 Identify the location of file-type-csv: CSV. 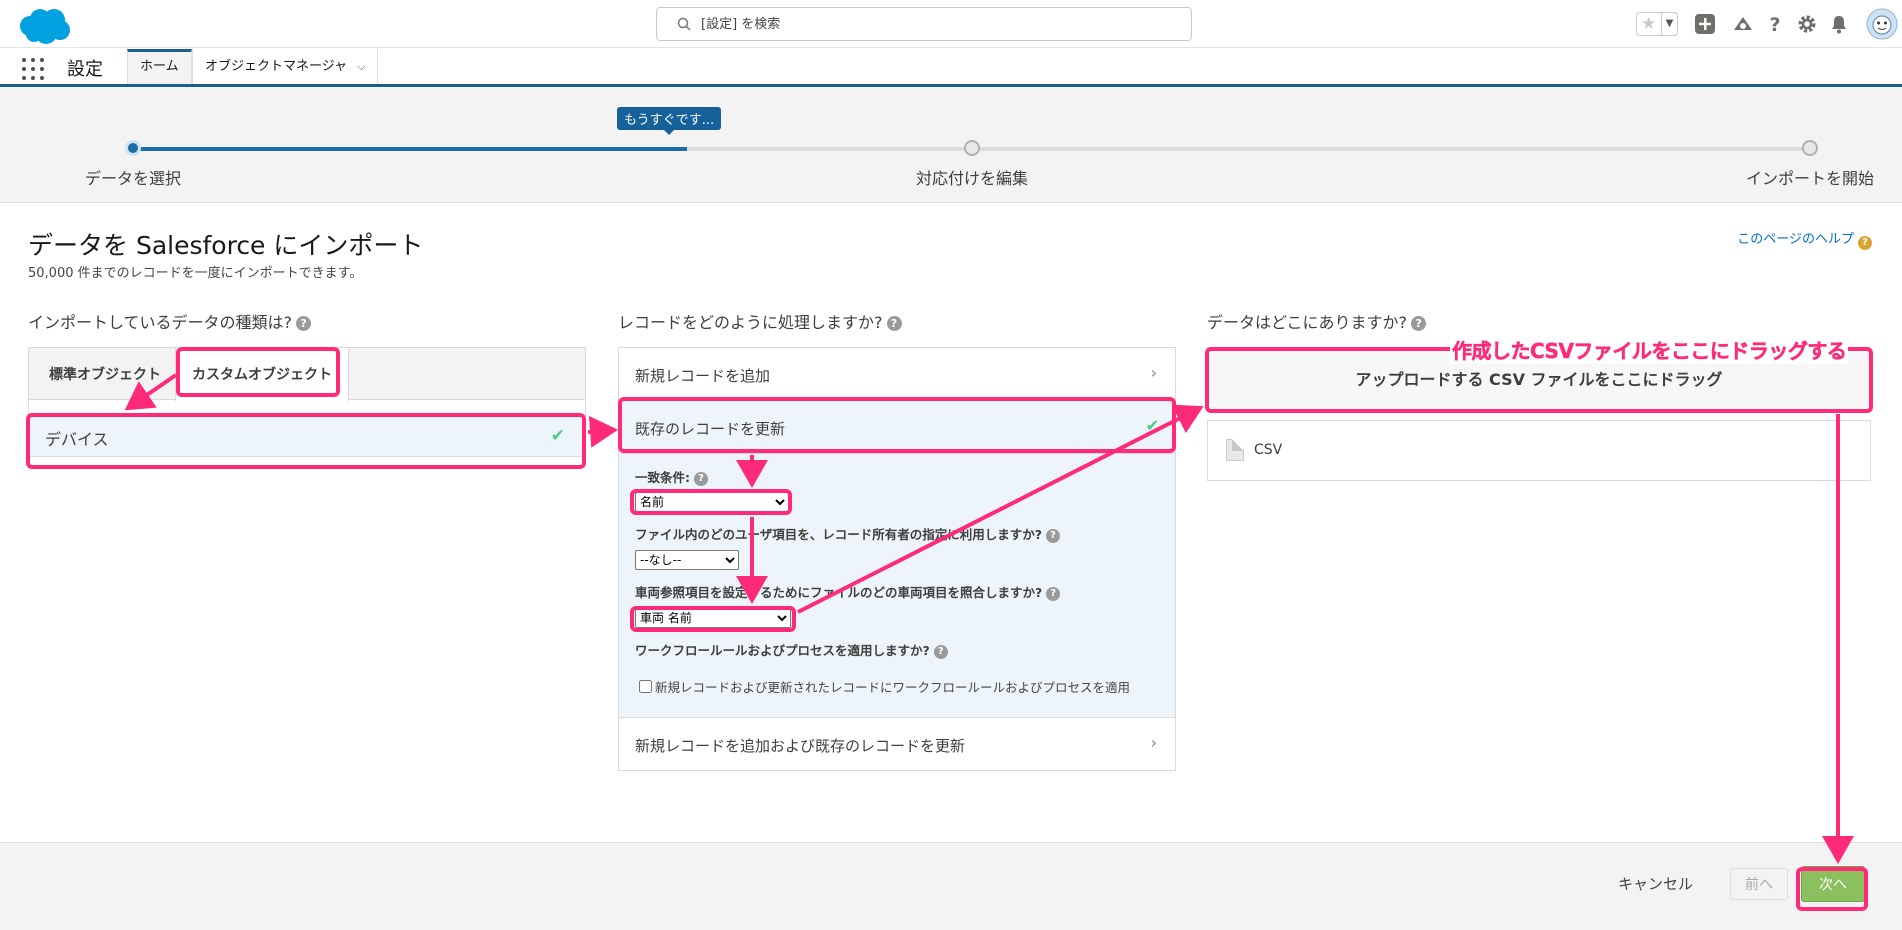
(1254, 450).